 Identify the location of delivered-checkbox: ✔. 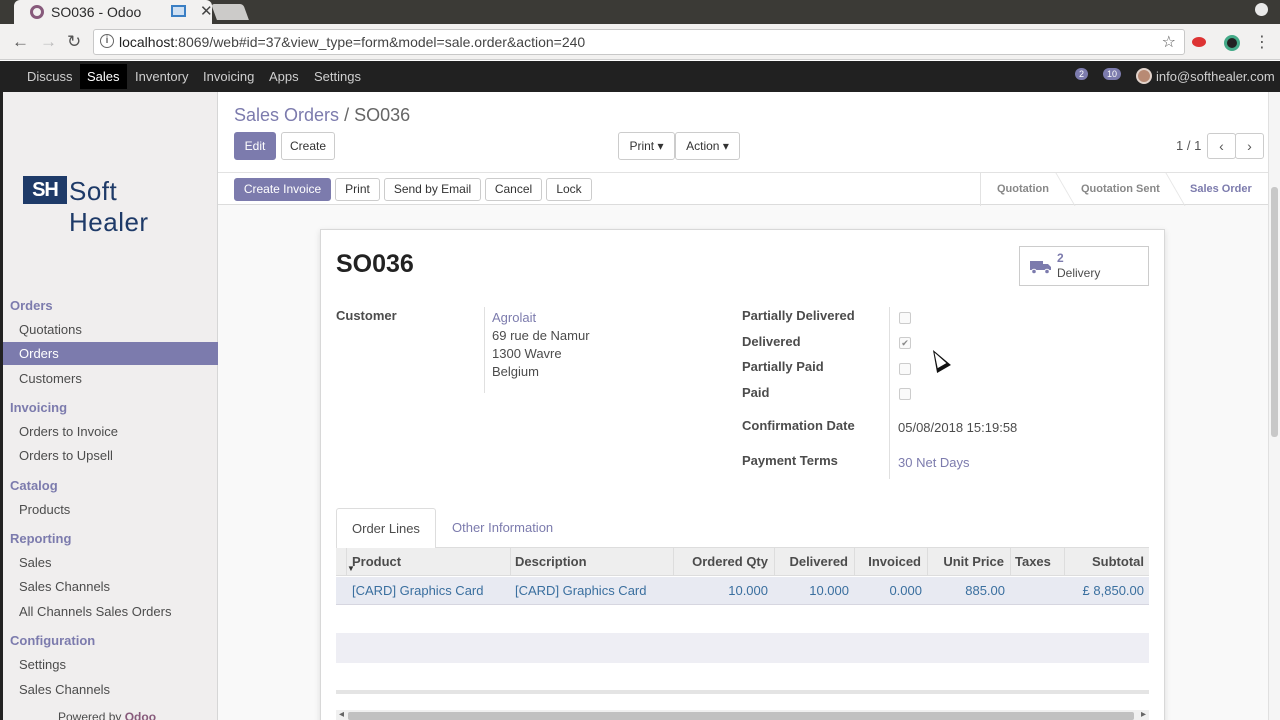
(905, 343).